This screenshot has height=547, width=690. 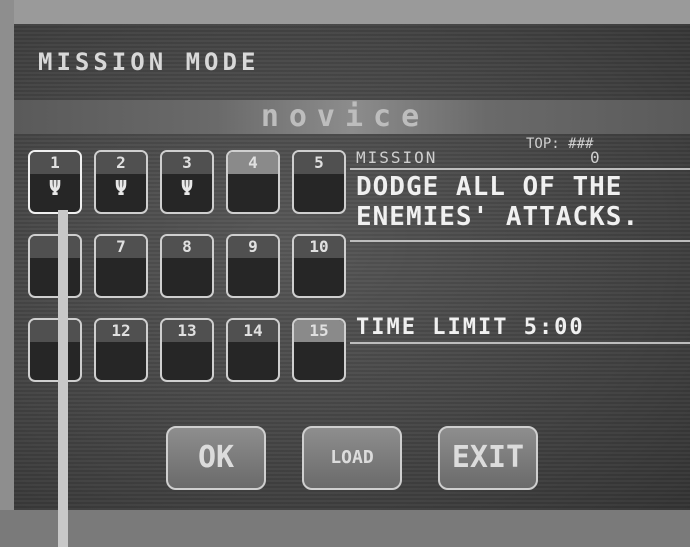 What do you see at coordinates (498, 202) in the screenshot?
I see `mission-description: DODGE ALL OF THE ENEMIES' ATTACKS.` at bounding box center [498, 202].